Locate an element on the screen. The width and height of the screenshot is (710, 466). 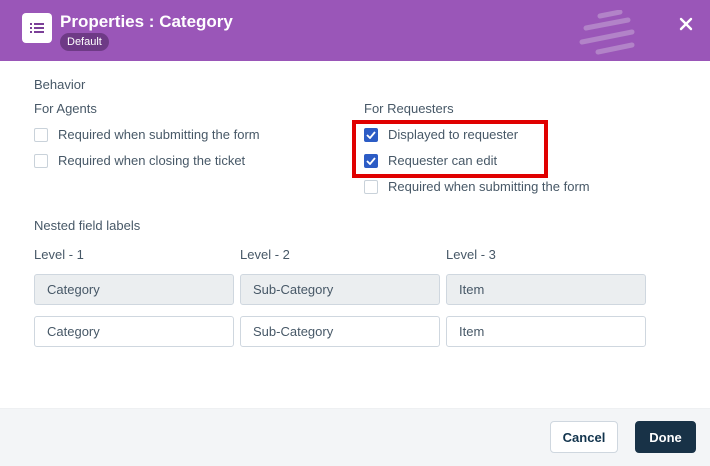
nested-field-labels-title: Nested field labels is located at coordinates (87, 225).